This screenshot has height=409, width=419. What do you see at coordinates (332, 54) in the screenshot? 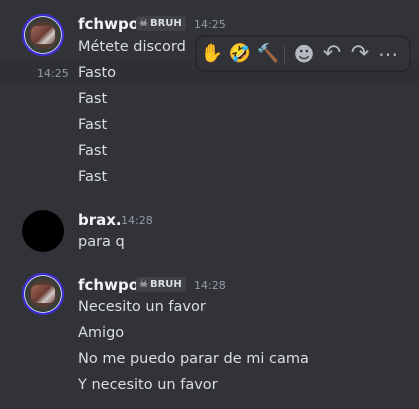
I see `reply-icon: ↶` at bounding box center [332, 54].